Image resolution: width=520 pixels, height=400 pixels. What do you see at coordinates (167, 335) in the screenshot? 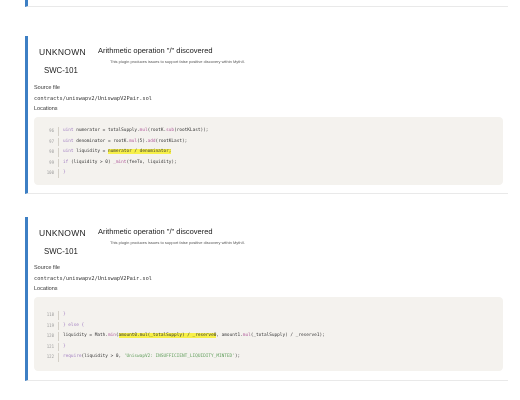
I see `highlighted-expression: amount0.mul(_totalSupply) / _reserve0` at bounding box center [167, 335].